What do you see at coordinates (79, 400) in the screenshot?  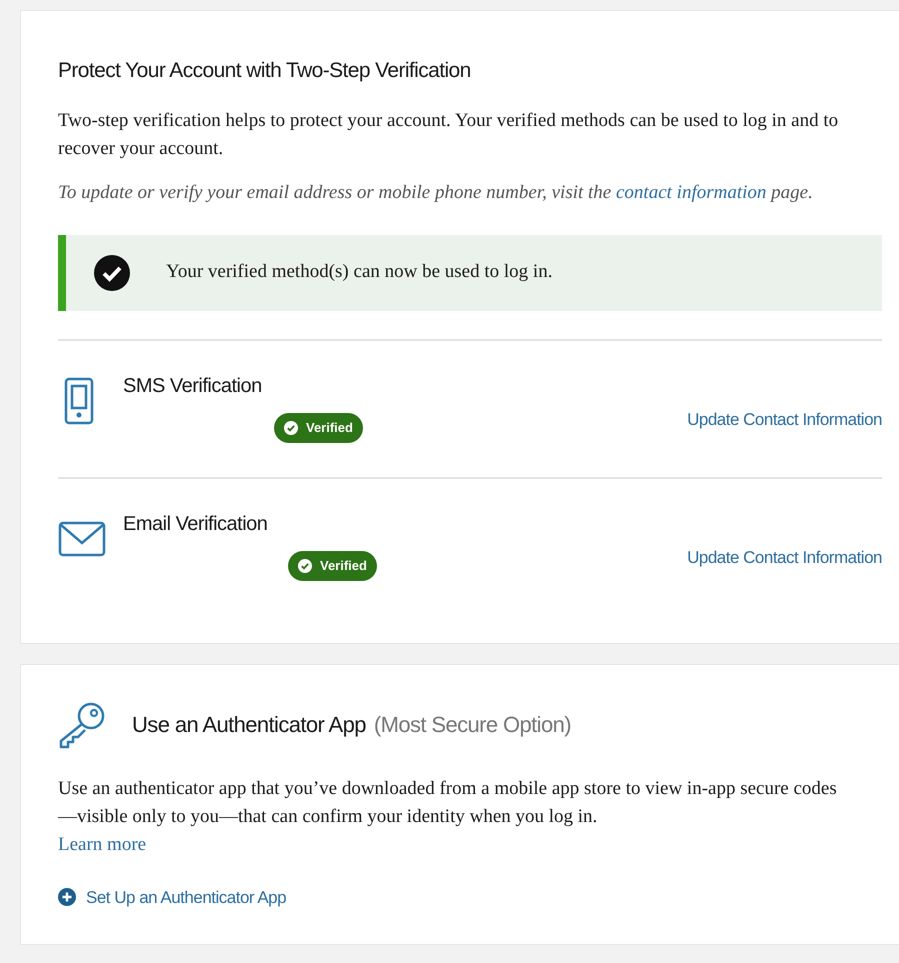 I see `phone-icon` at bounding box center [79, 400].